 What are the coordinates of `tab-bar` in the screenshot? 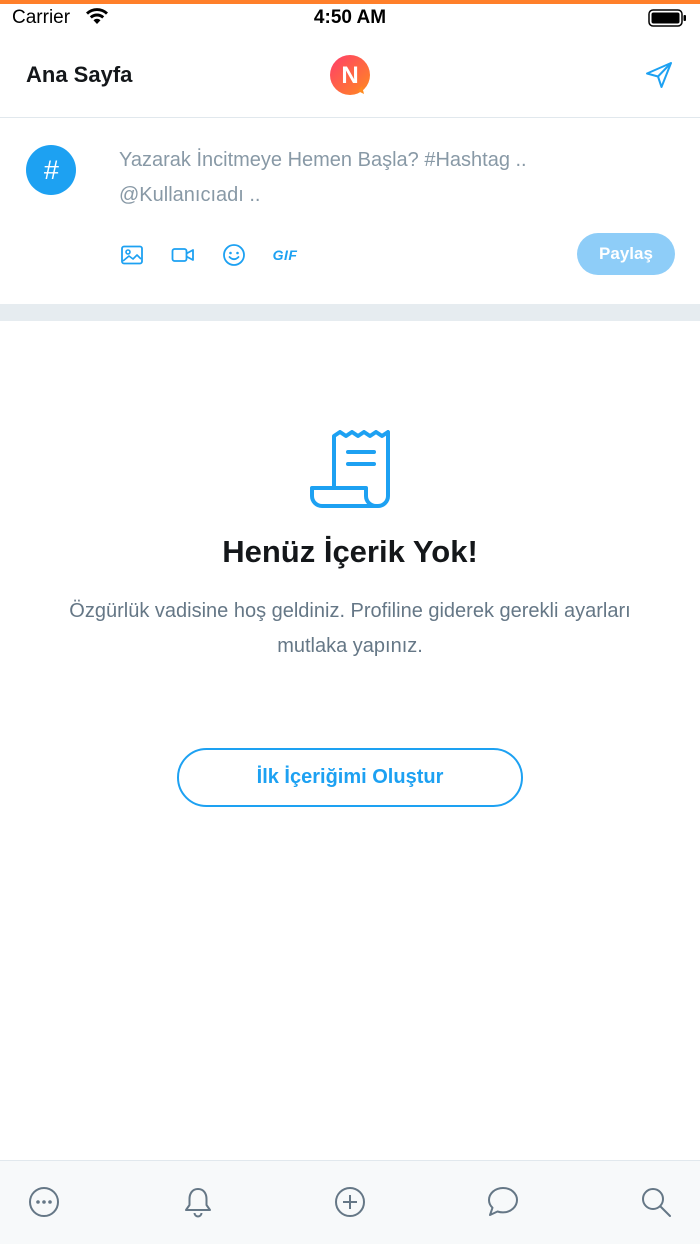 It's located at (350, 1202).